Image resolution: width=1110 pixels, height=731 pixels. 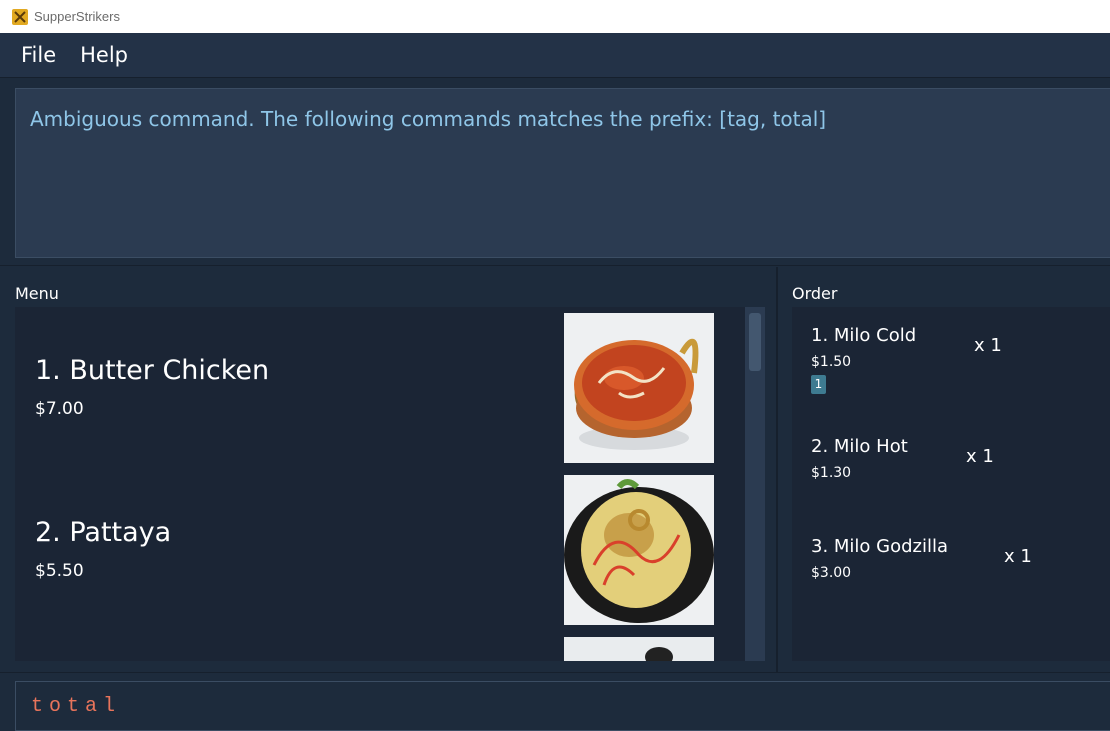 I want to click on menu-card: 1. Butter Chicken $7.00, so click(x=380, y=388).